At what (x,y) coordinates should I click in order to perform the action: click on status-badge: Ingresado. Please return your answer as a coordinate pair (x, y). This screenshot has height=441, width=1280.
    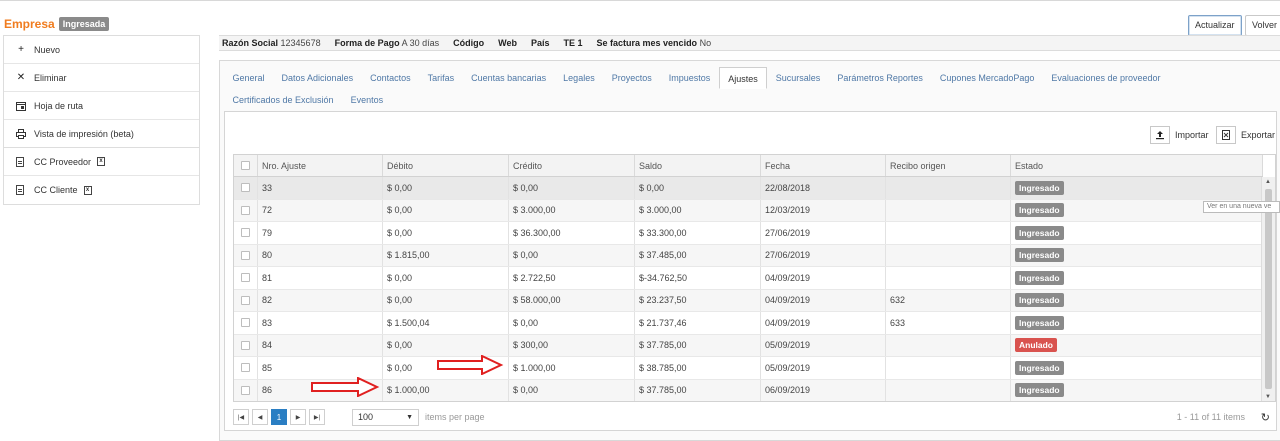
    Looking at the image, I should click on (1039, 210).